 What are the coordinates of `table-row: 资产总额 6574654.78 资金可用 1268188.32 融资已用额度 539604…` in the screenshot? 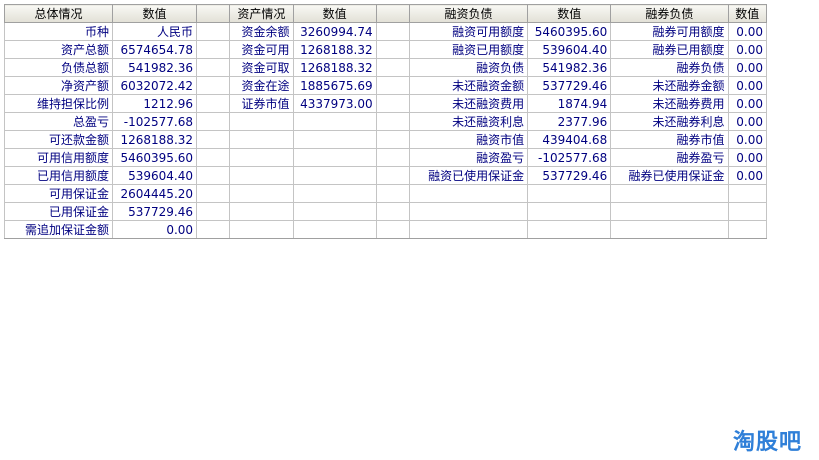 It's located at (386, 49).